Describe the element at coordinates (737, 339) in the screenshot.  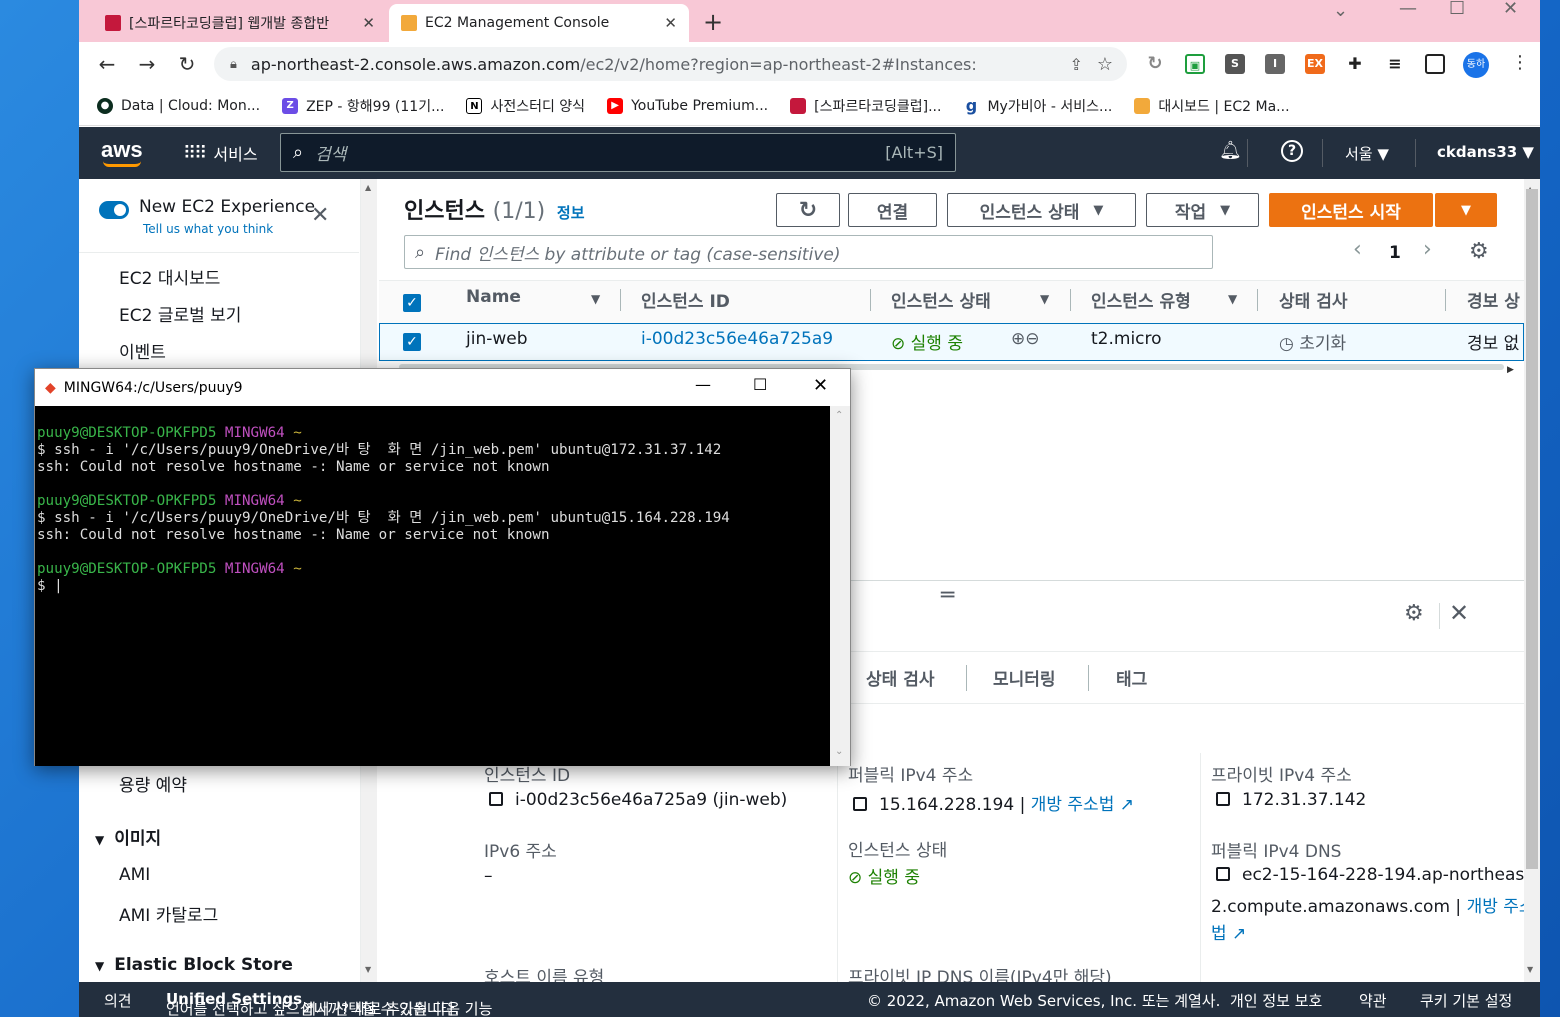
I see `cell-instance-id-link: i-00d23c56e46a725a9` at that location.